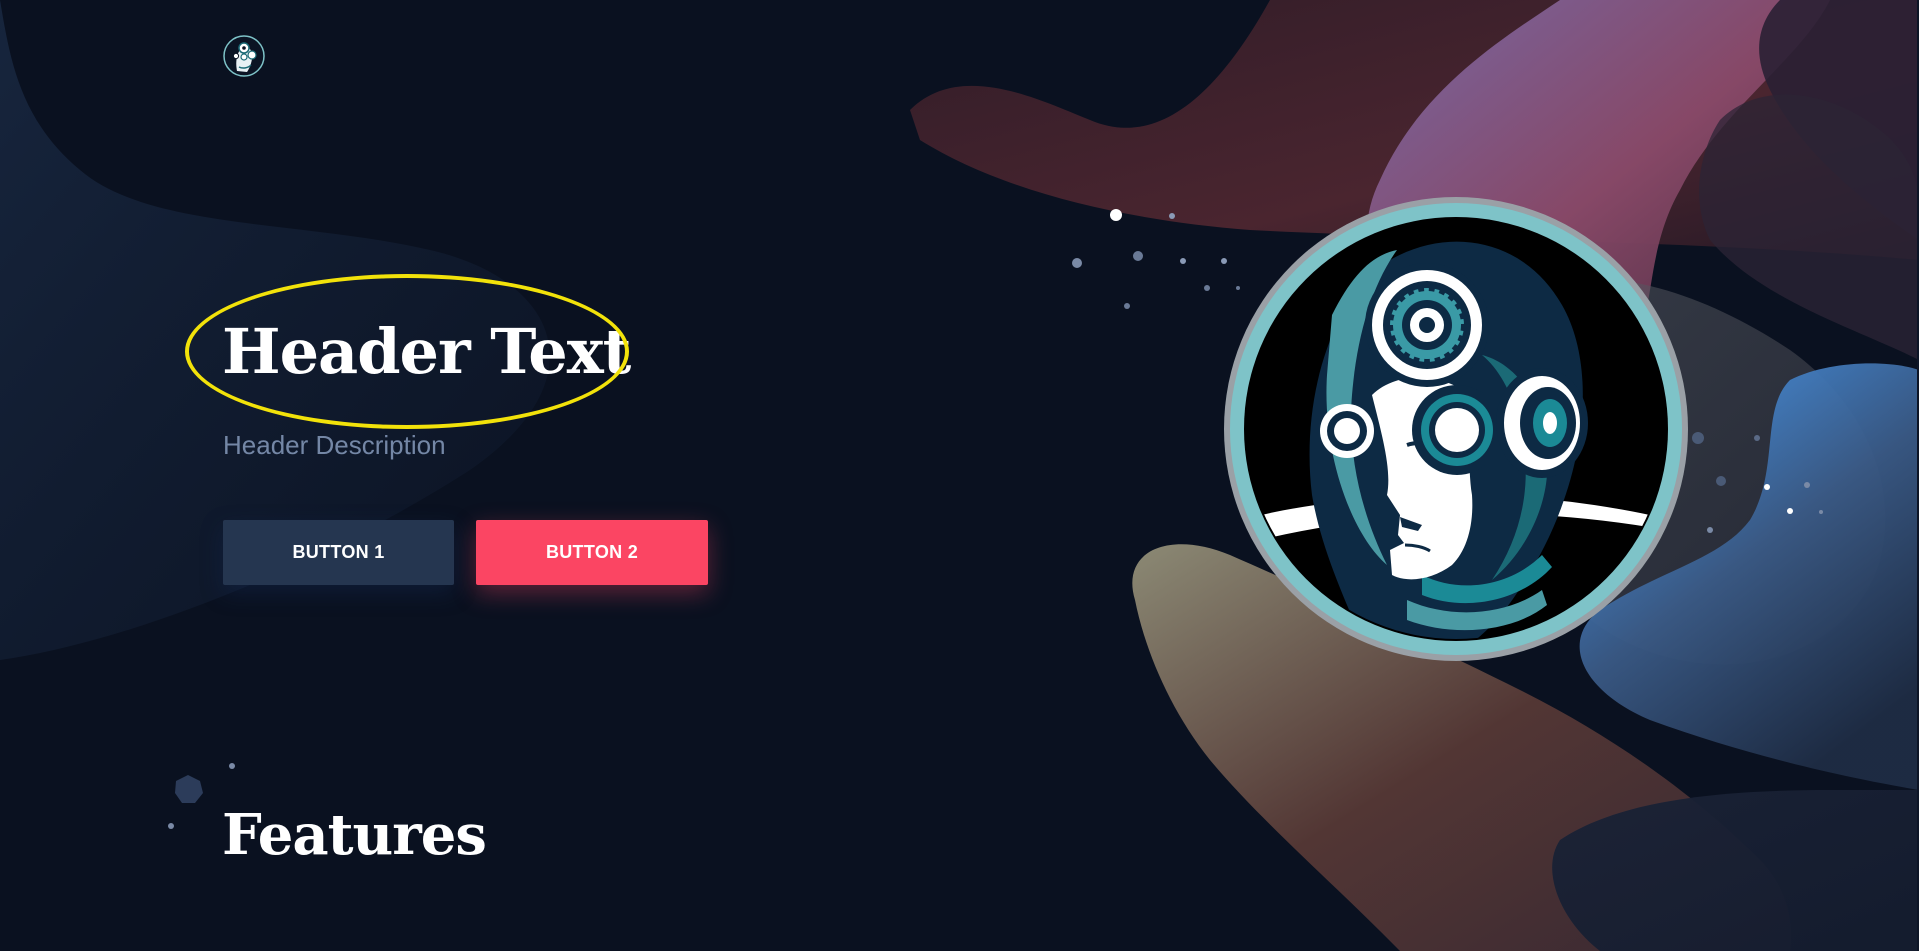 This screenshot has width=1919, height=951. What do you see at coordinates (354, 835) in the screenshot?
I see `features-section-title: Features` at bounding box center [354, 835].